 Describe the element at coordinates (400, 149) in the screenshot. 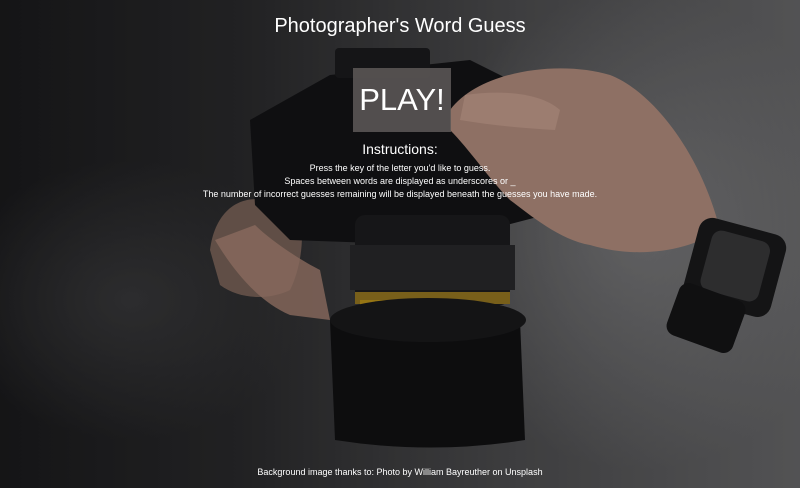

I see `instructions-heading: Instructions:` at that location.